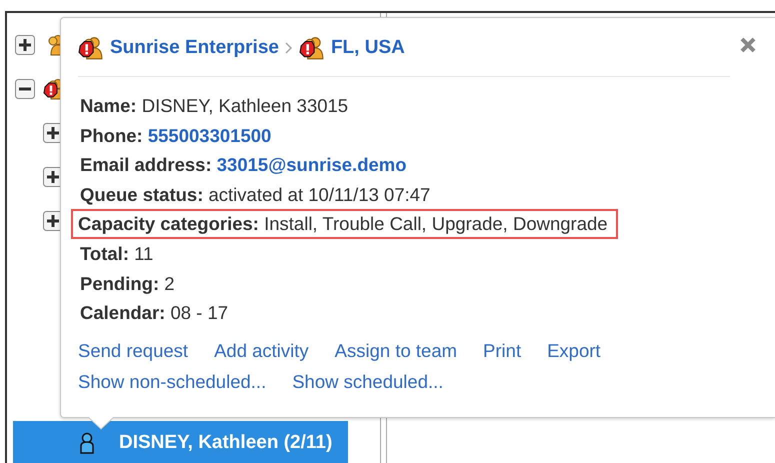  I want to click on action-link: Assign to team, so click(396, 351).